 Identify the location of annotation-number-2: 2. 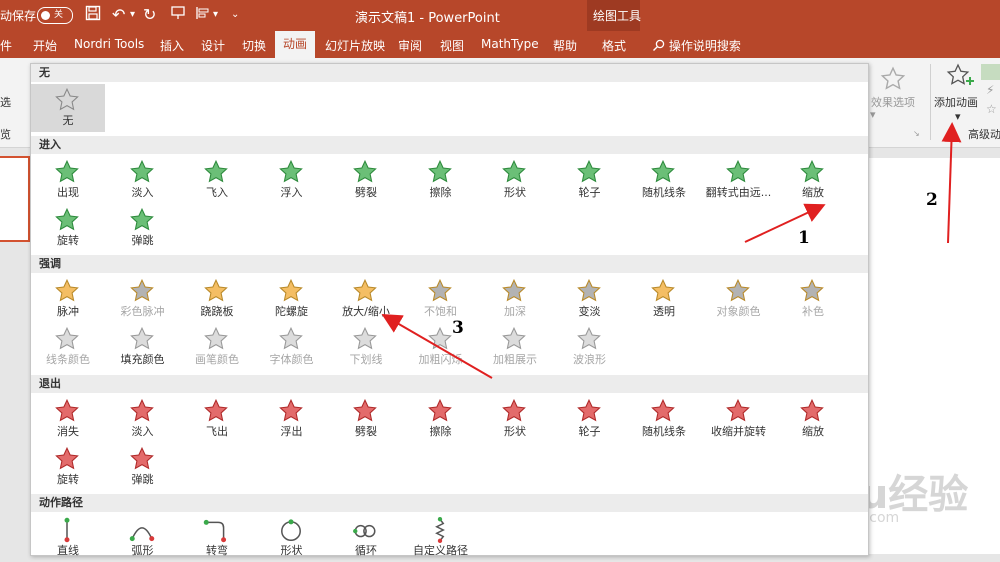
(932, 200).